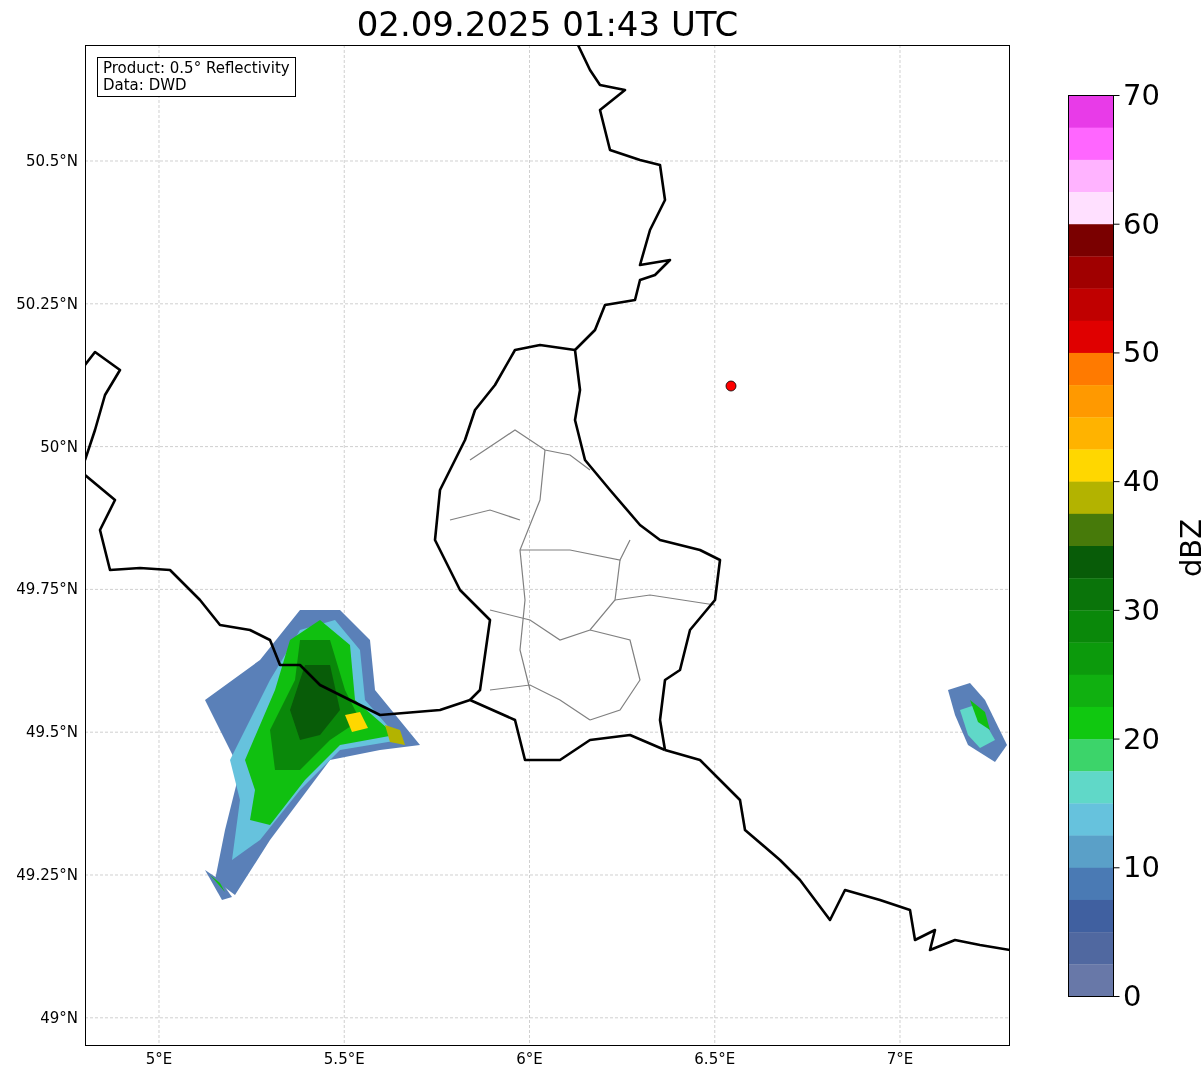  I want to click on latitude-label: 50.25°N, so click(47, 303).